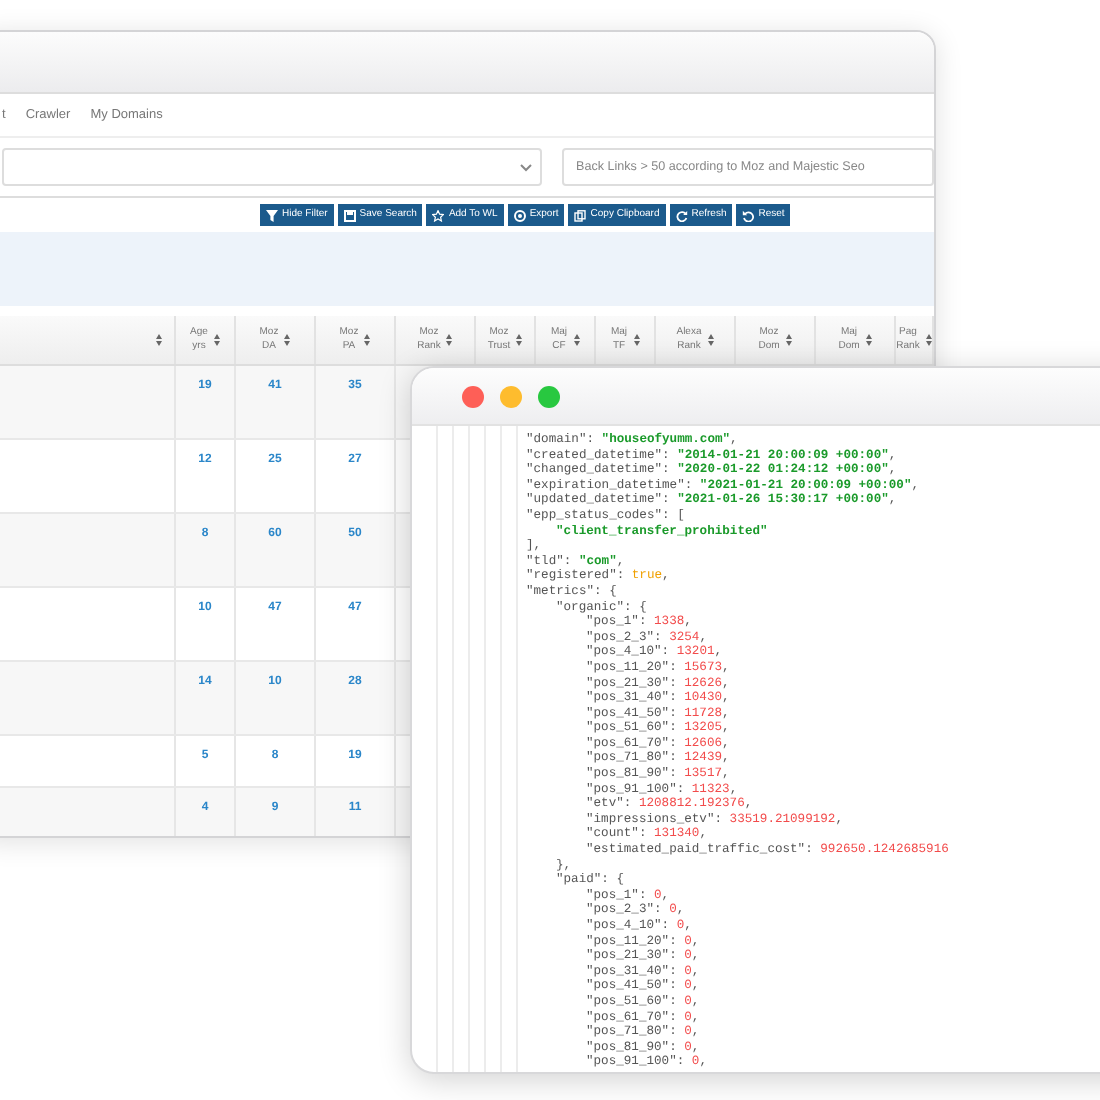 The width and height of the screenshot is (1100, 1100). I want to click on floppy-icon, so click(349, 215).